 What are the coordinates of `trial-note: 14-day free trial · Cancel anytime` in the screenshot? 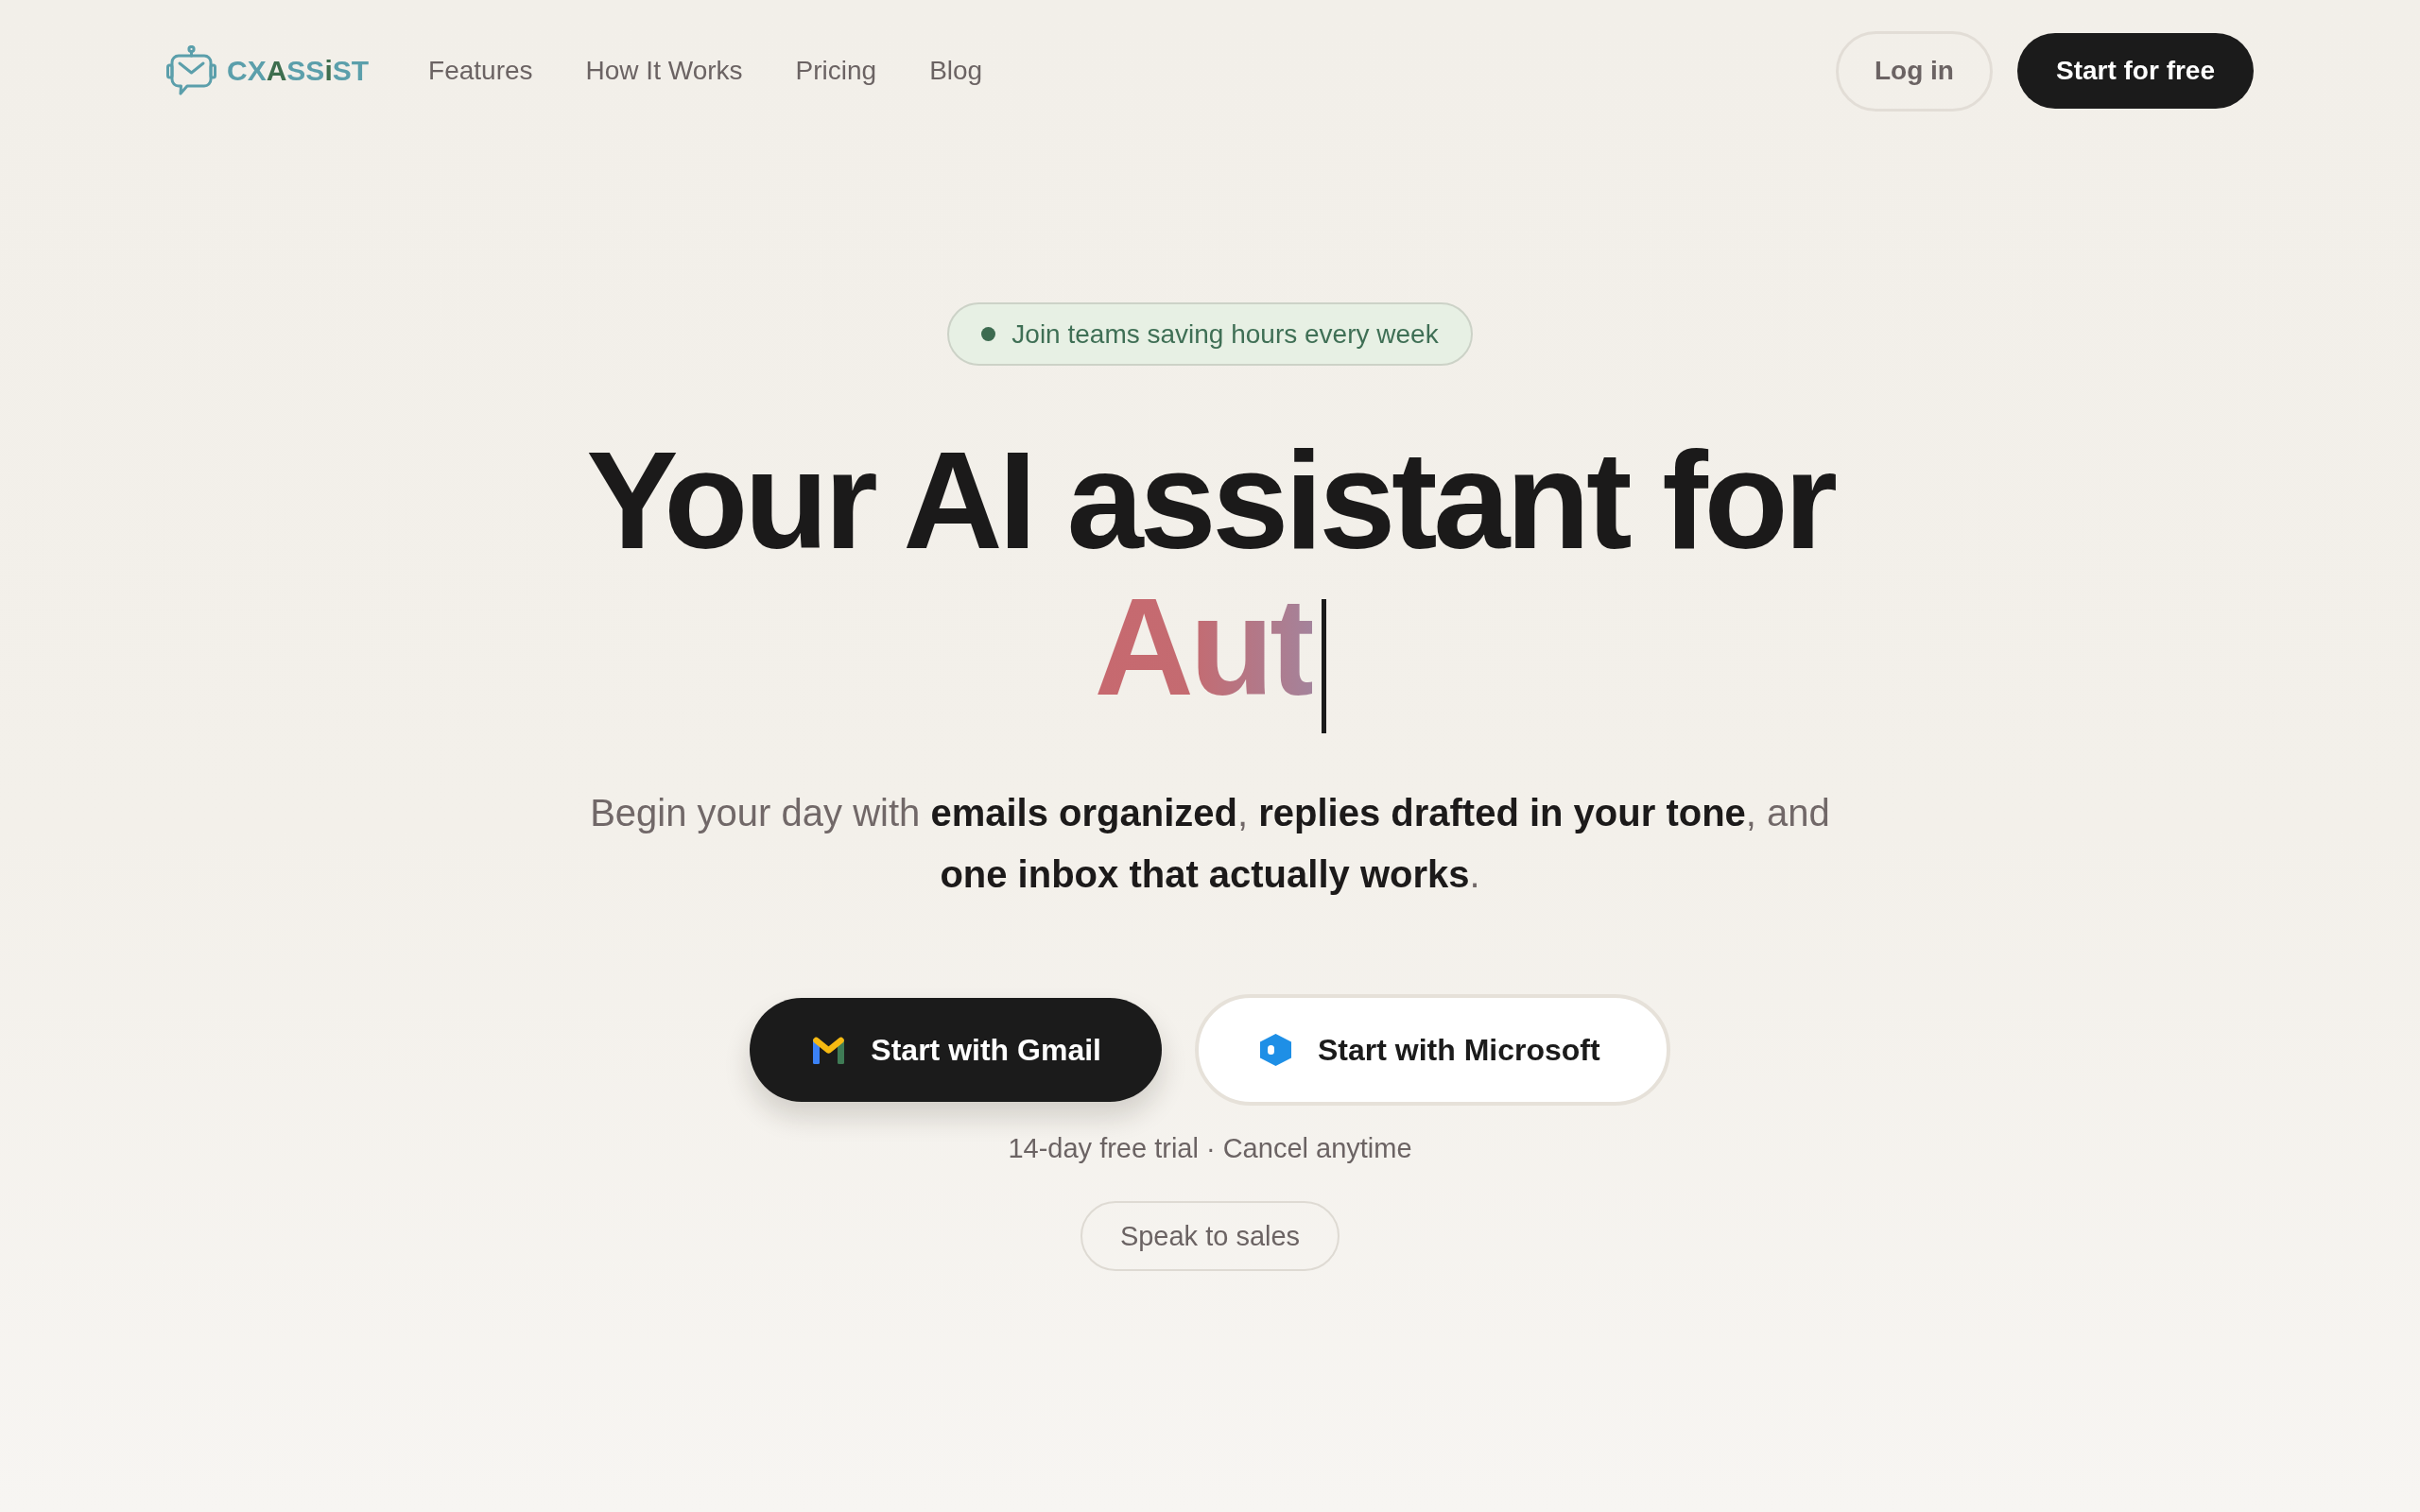 It's located at (1210, 1148).